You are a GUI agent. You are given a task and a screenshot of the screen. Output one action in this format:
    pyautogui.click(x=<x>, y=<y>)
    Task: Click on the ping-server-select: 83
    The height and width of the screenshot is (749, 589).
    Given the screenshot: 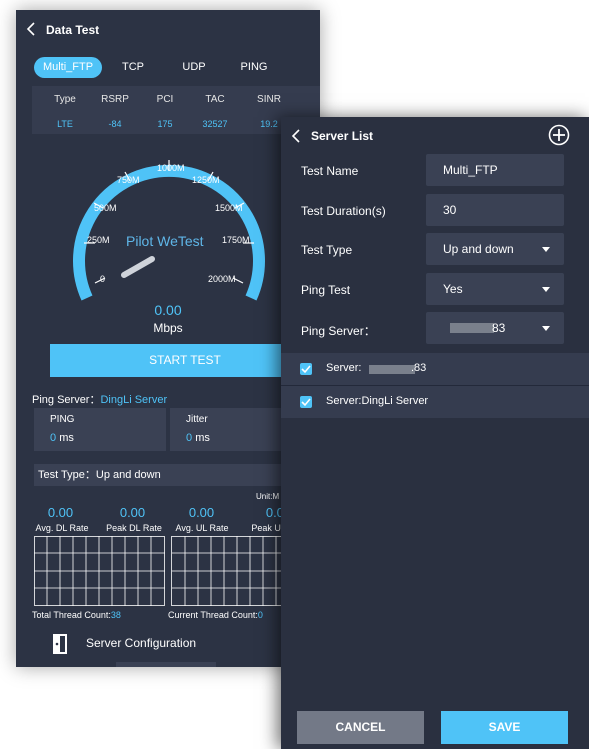 What is the action you would take?
    pyautogui.click(x=495, y=328)
    